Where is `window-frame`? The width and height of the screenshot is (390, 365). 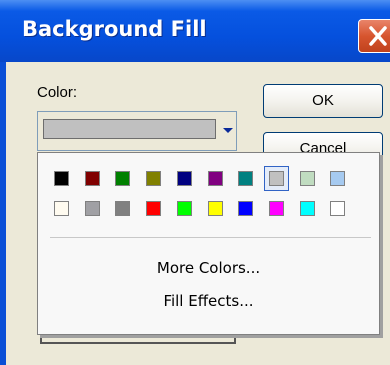
window-frame is located at coordinates (3, 213).